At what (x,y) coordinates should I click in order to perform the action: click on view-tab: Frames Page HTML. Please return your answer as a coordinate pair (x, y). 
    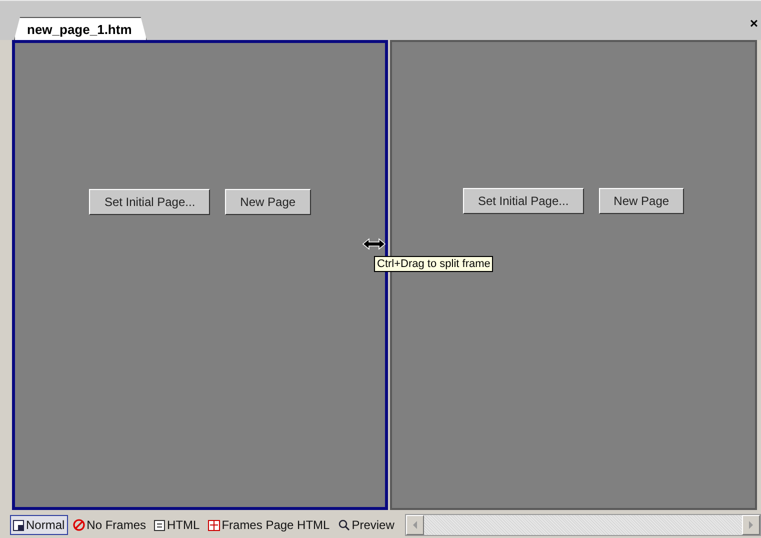
    Looking at the image, I should click on (268, 525).